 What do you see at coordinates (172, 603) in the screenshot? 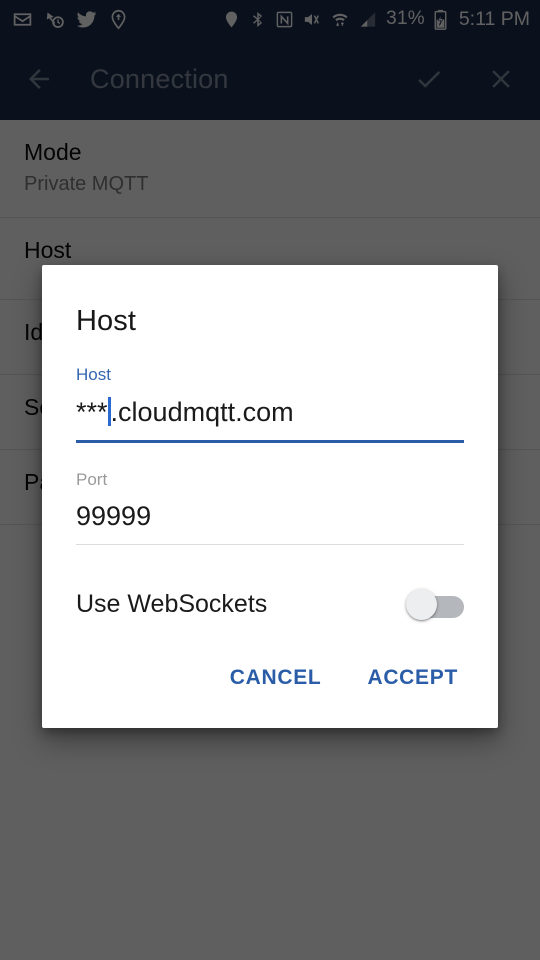
I see `use-websockets-label: Use WebSockets` at bounding box center [172, 603].